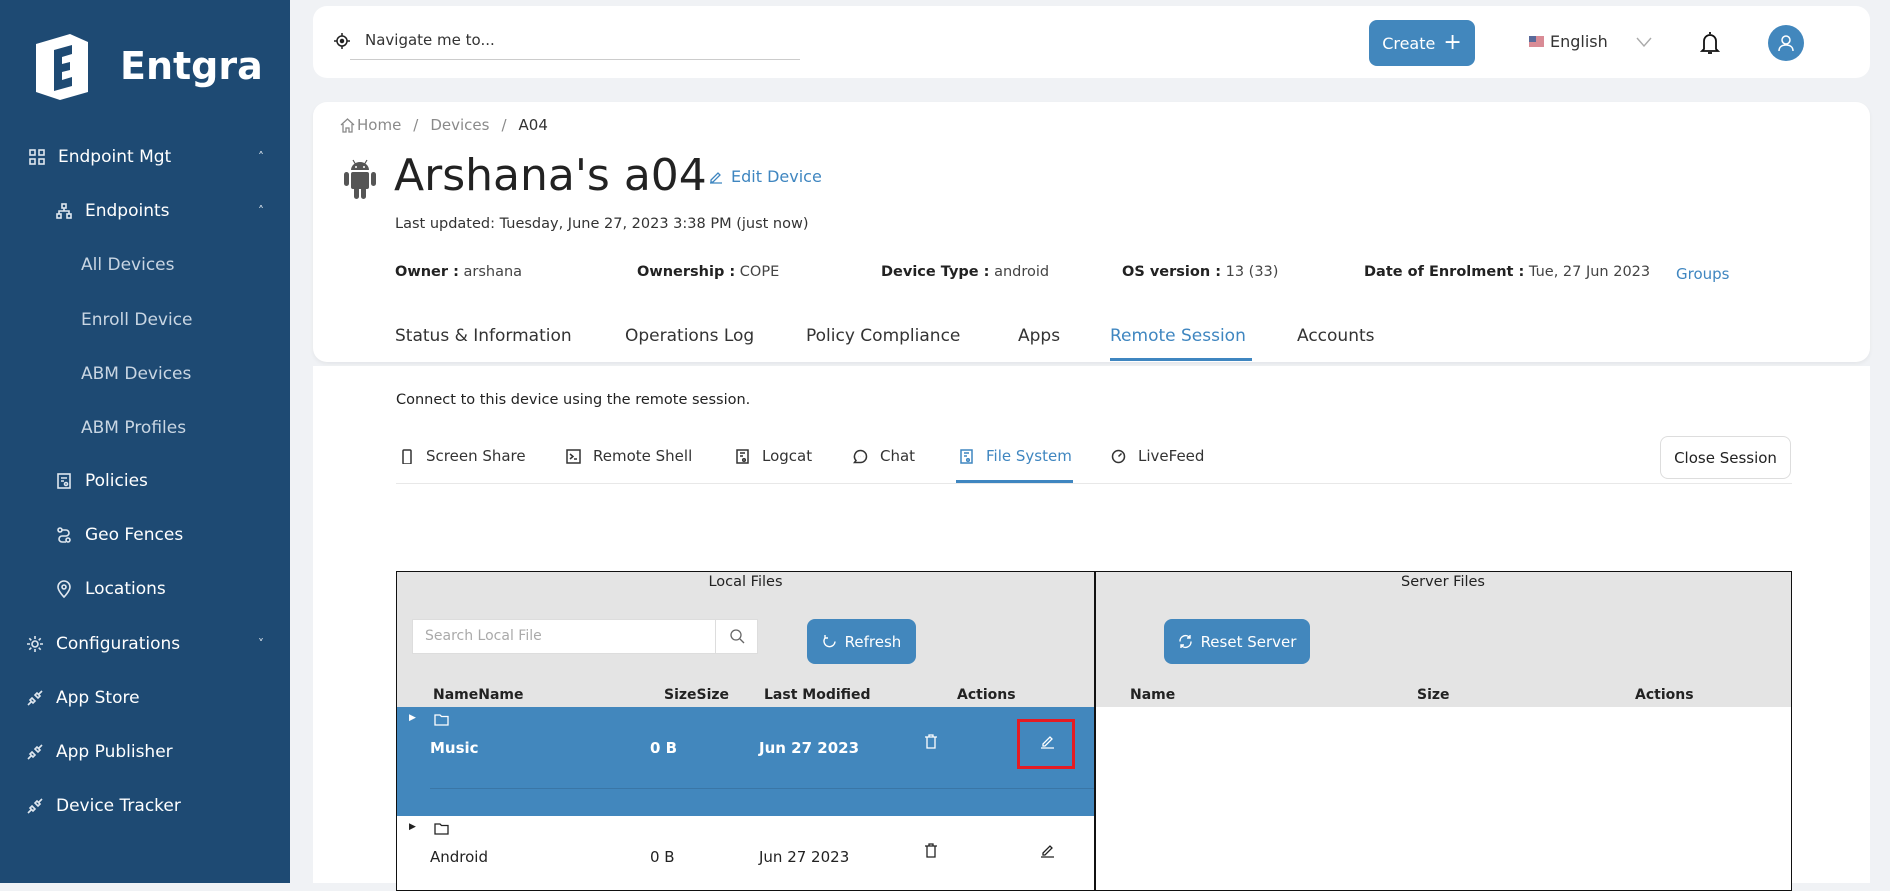  Describe the element at coordinates (629, 456) in the screenshot. I see `subtab-remote-shell: Remote Shell` at that location.